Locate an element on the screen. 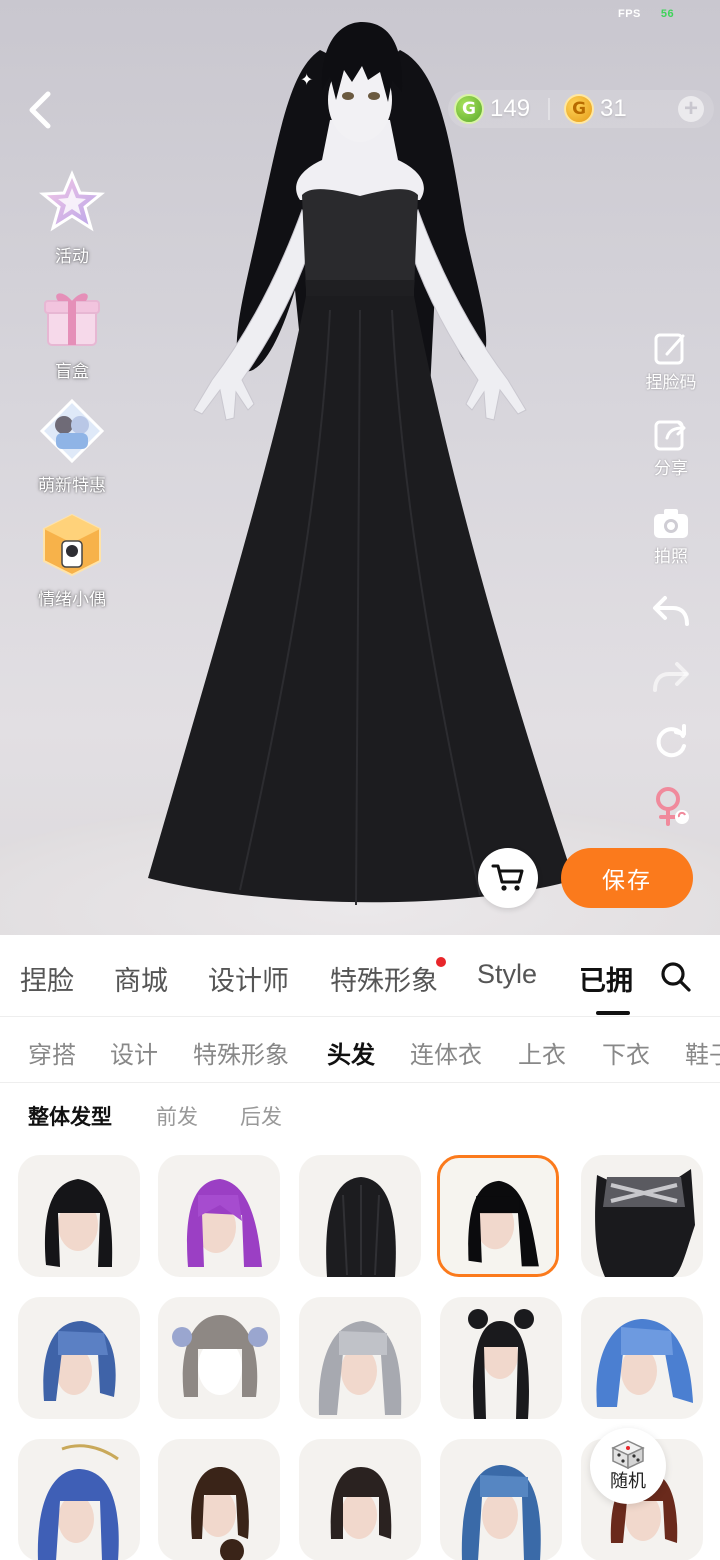 The width and height of the screenshot is (720, 1560). cart-button is located at coordinates (508, 878).